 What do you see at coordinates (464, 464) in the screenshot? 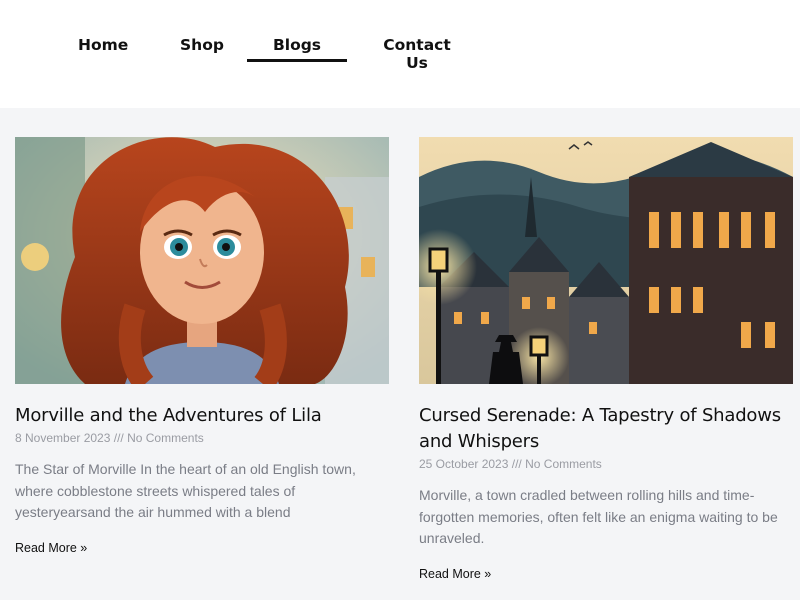
I see `post-date: 25 October 2023` at bounding box center [464, 464].